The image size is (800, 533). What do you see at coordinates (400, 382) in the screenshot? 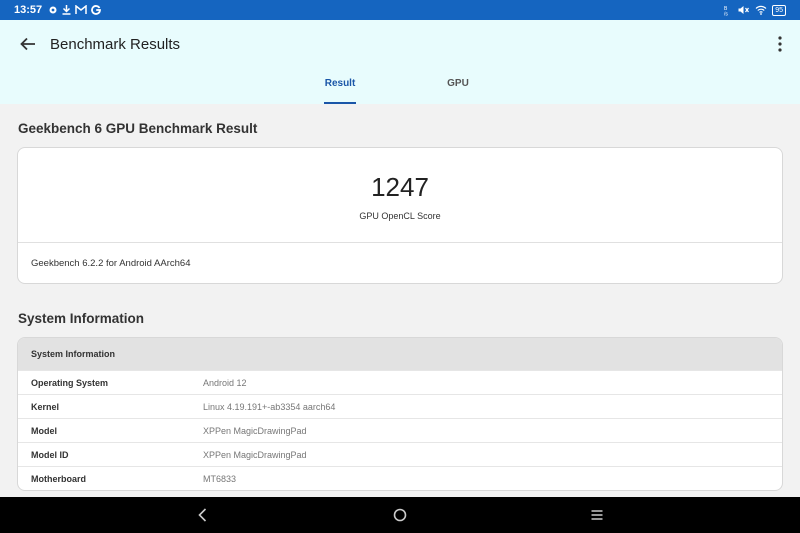
I see `table-row: Operating System Android 12` at bounding box center [400, 382].